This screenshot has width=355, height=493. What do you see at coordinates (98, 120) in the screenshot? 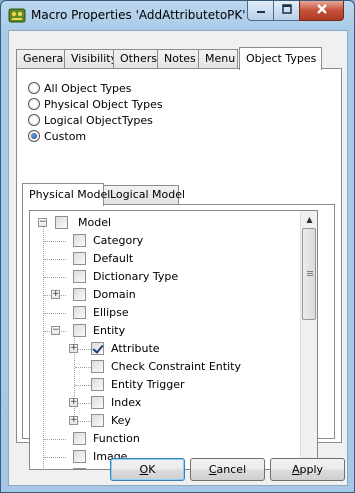
I see `radio-label: Logical ObjectTypes` at bounding box center [98, 120].